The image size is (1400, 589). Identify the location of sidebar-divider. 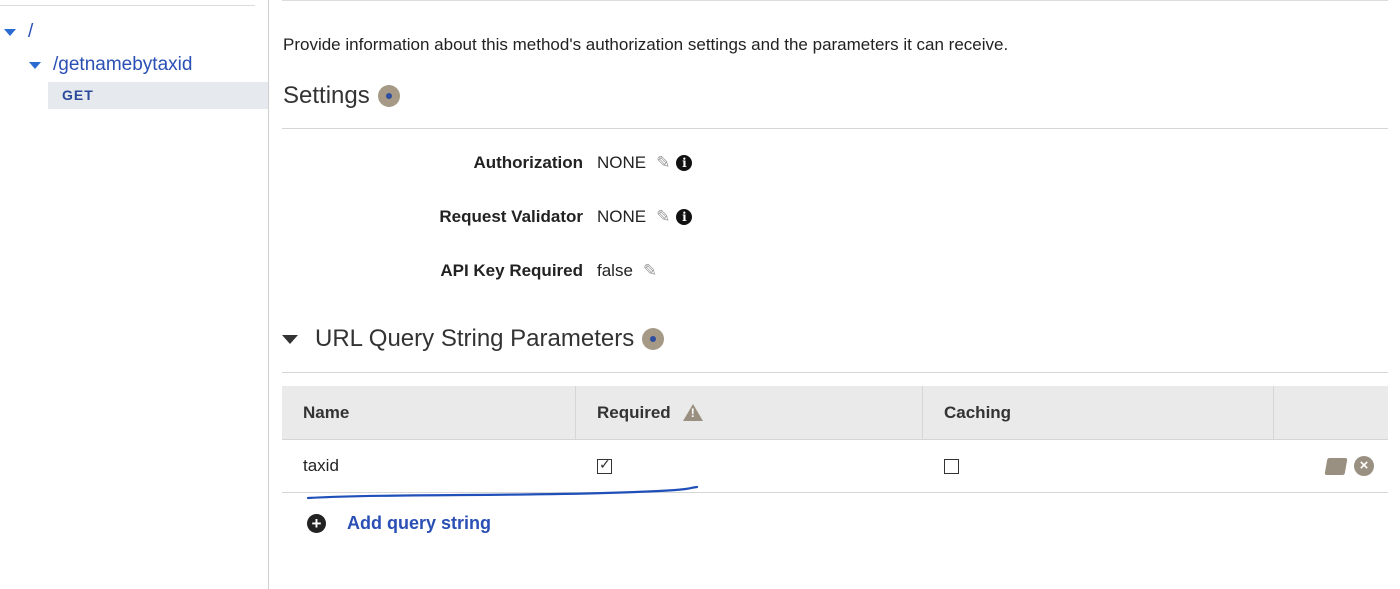
(268, 294).